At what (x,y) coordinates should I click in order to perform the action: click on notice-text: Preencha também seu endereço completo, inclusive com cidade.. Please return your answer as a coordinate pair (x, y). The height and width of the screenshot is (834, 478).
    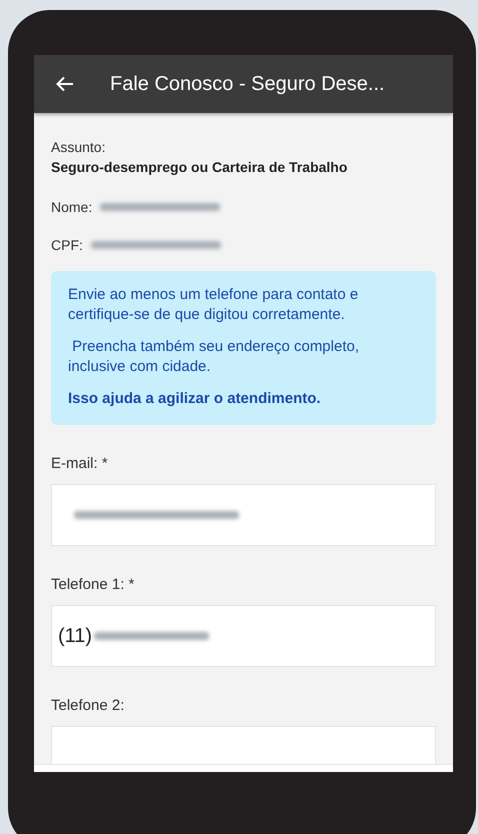
    Looking at the image, I should click on (214, 357).